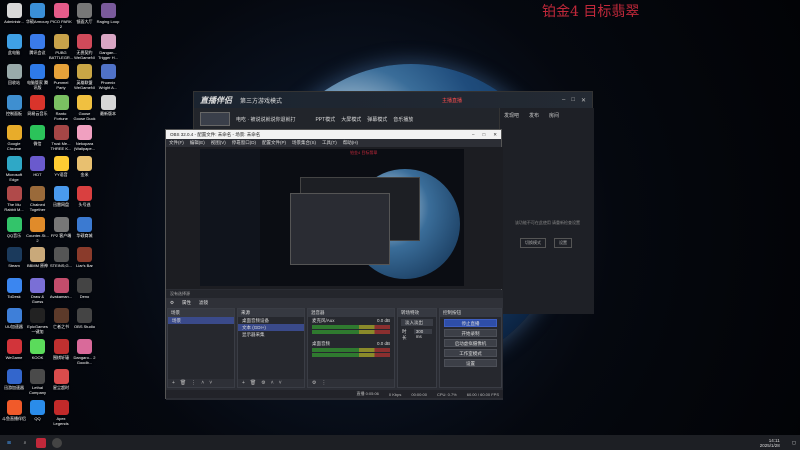 This screenshot has height=450, width=800. What do you see at coordinates (470, 323) in the screenshot?
I see `stop-streaming-button: 停止直播` at bounding box center [470, 323].